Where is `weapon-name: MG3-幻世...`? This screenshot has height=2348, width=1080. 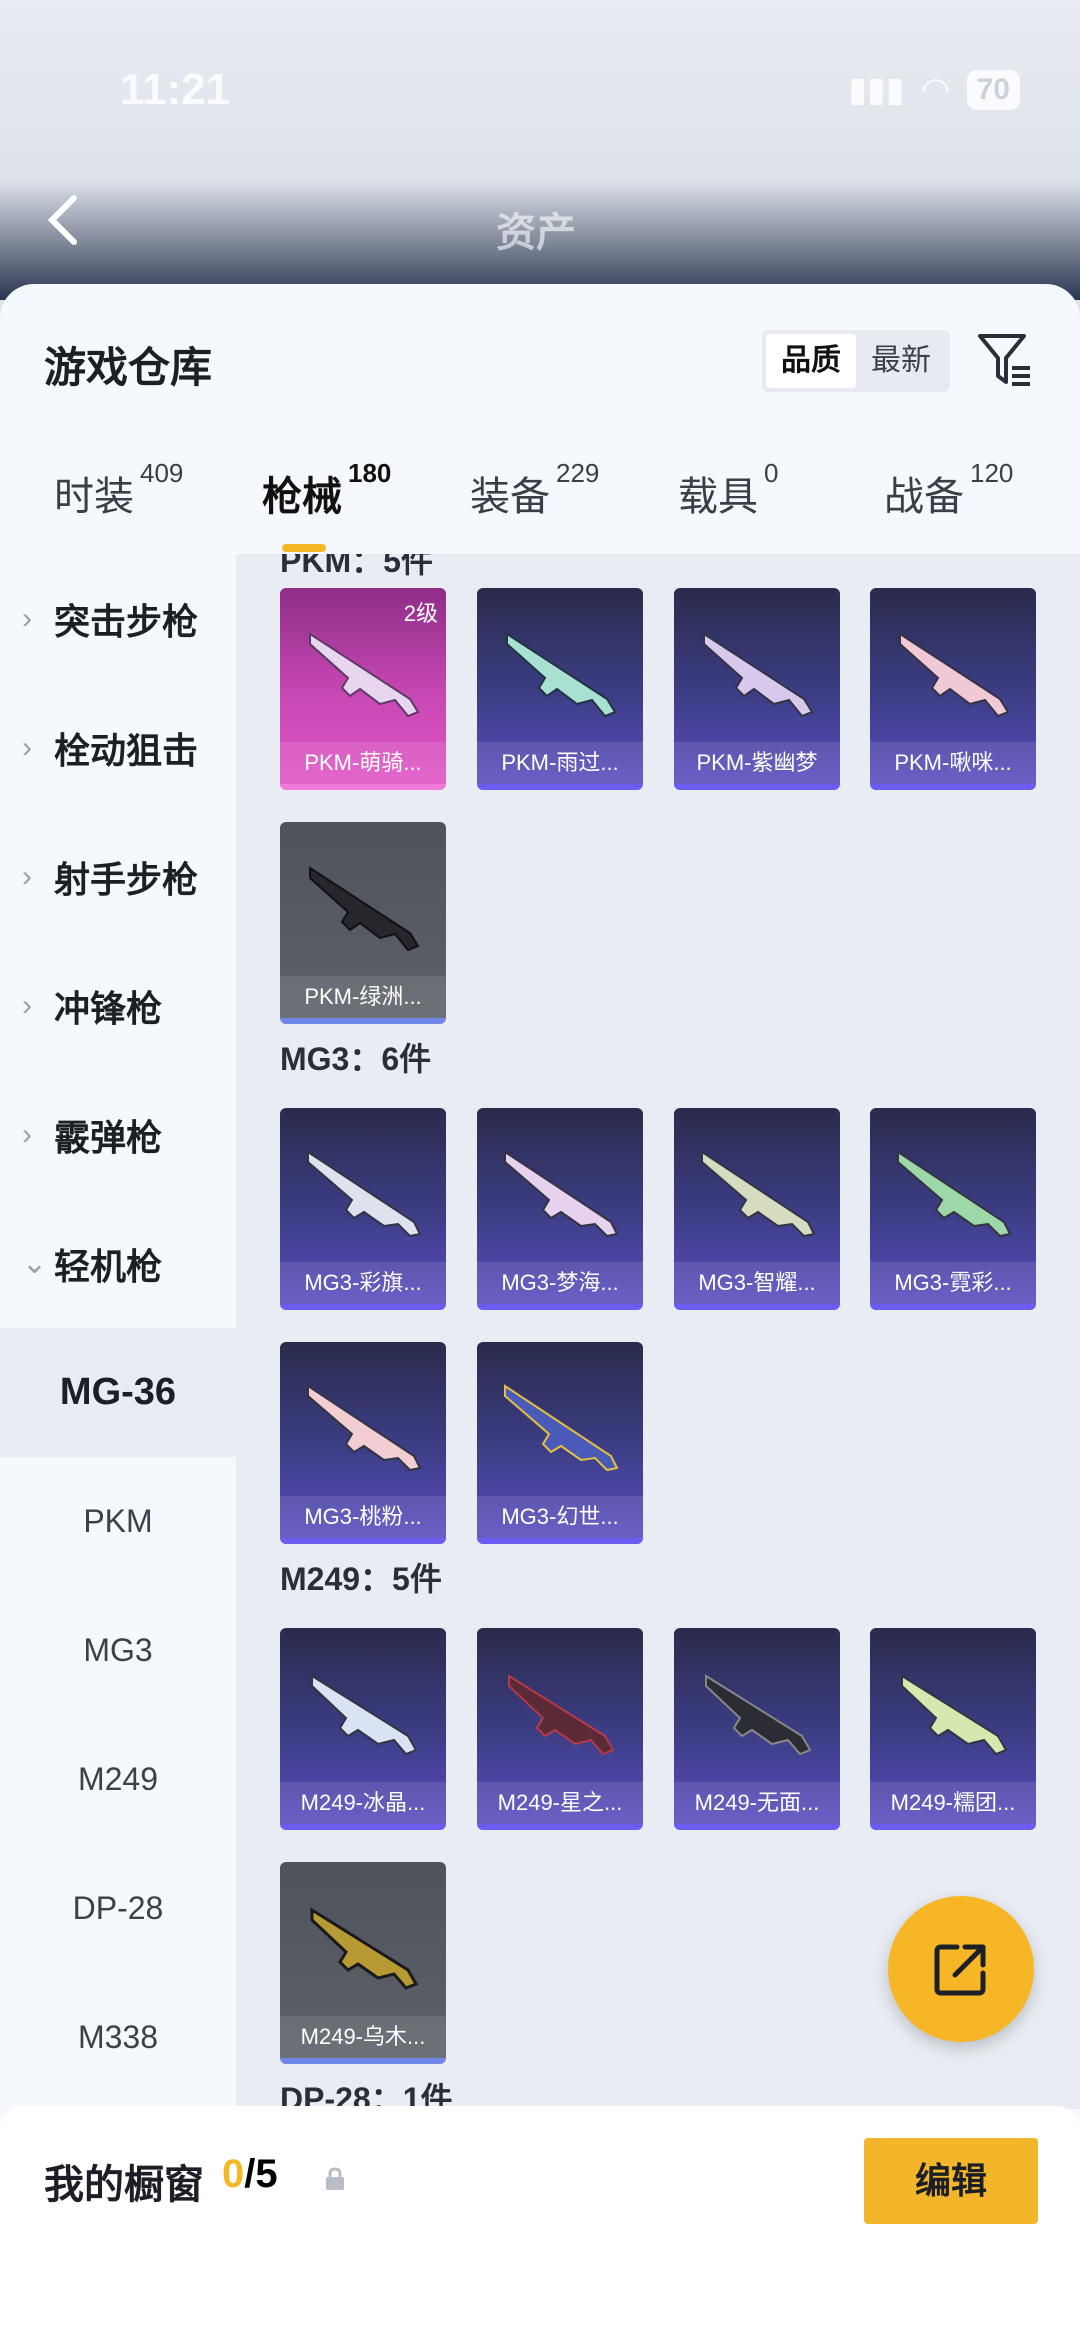
weapon-name: MG3-幻世... is located at coordinates (560, 1517).